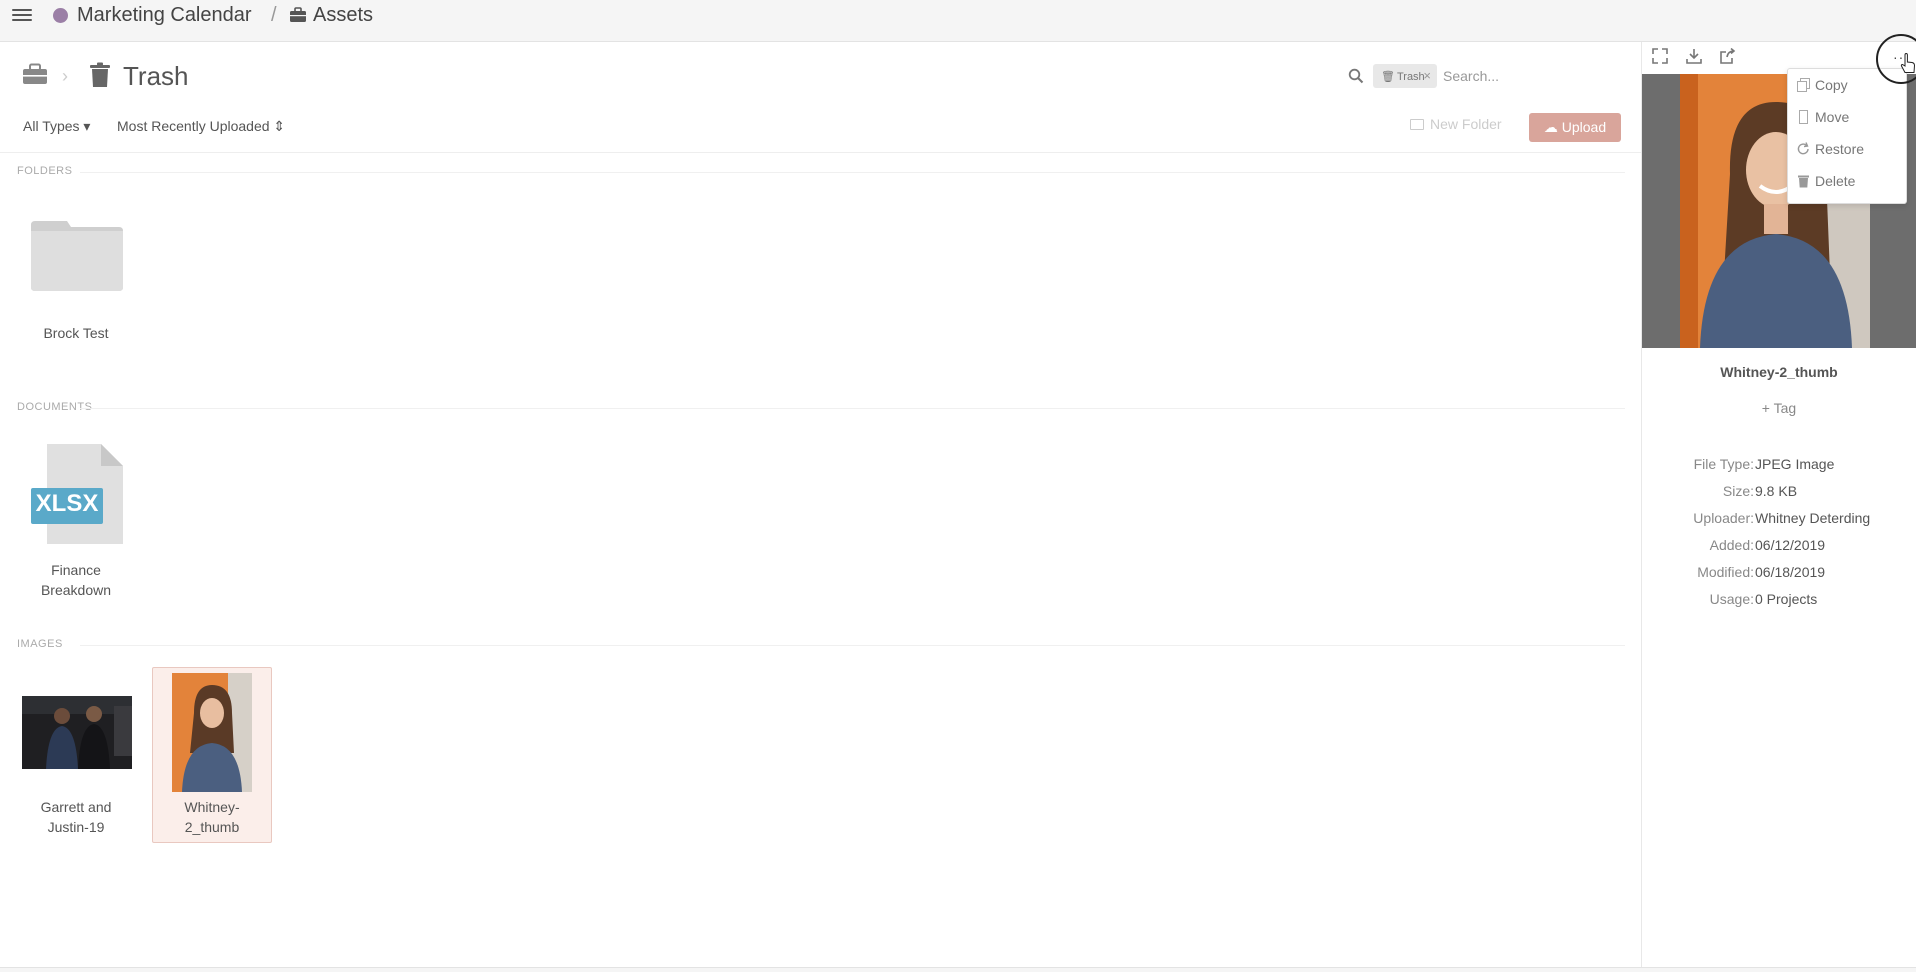 The height and width of the screenshot is (972, 1916). Describe the element at coordinates (1660, 56) in the screenshot. I see `expand-icon` at that location.